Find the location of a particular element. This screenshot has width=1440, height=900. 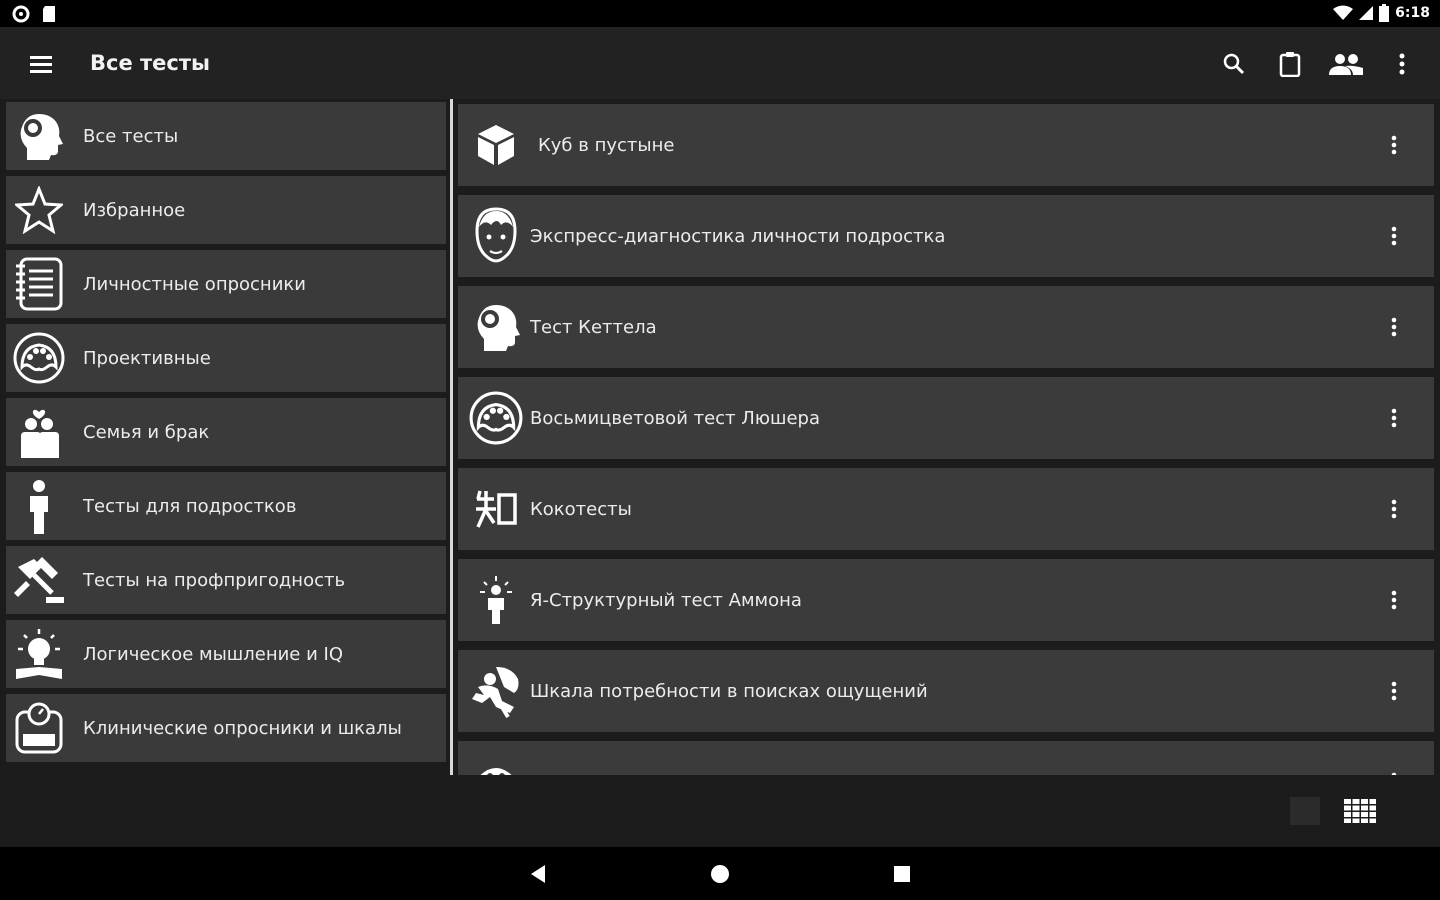

list-item-ammon: Я-Структурный тест Аммона is located at coordinates (946, 600).